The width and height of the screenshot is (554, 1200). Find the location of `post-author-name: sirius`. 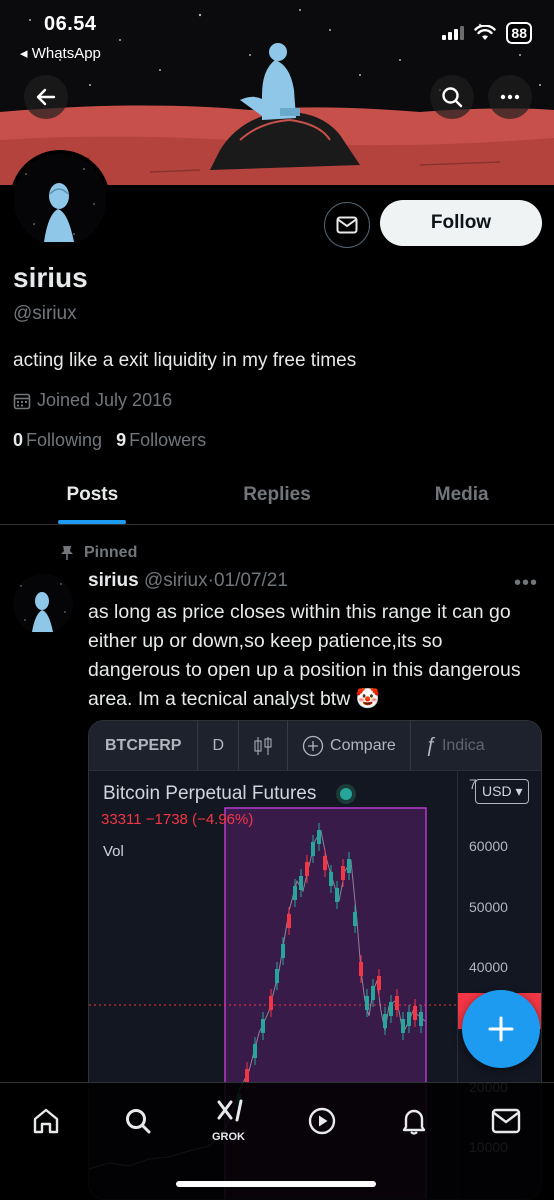

post-author-name: sirius is located at coordinates (113, 580).